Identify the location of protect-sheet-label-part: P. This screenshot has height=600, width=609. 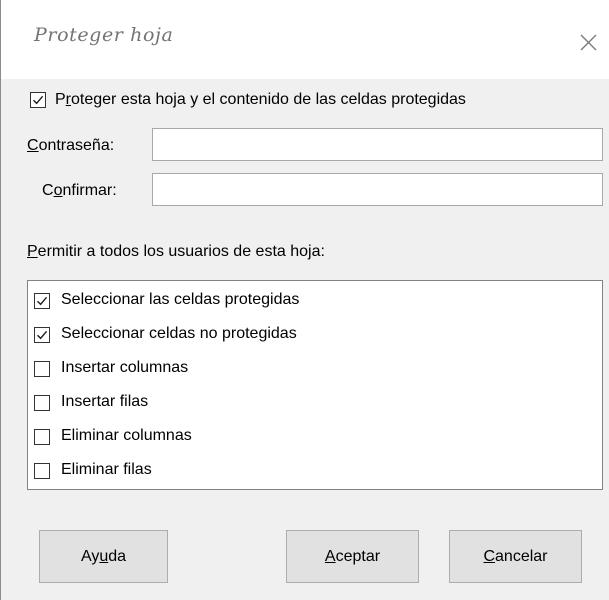
(60, 99).